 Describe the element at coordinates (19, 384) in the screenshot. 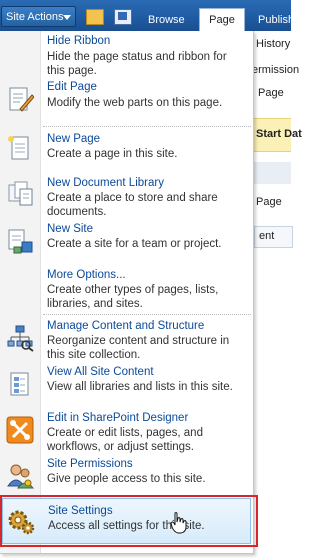

I see `site-content-icon` at that location.